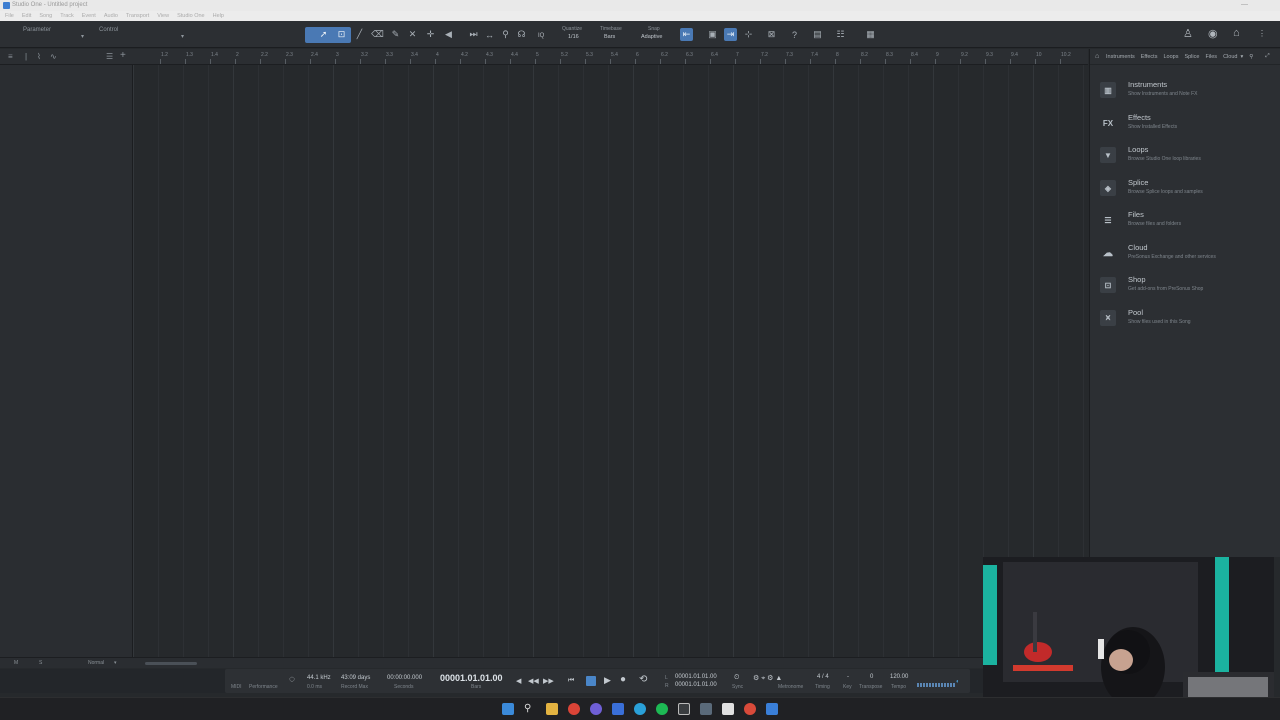  I want to click on telegram-icon, so click(640, 709).